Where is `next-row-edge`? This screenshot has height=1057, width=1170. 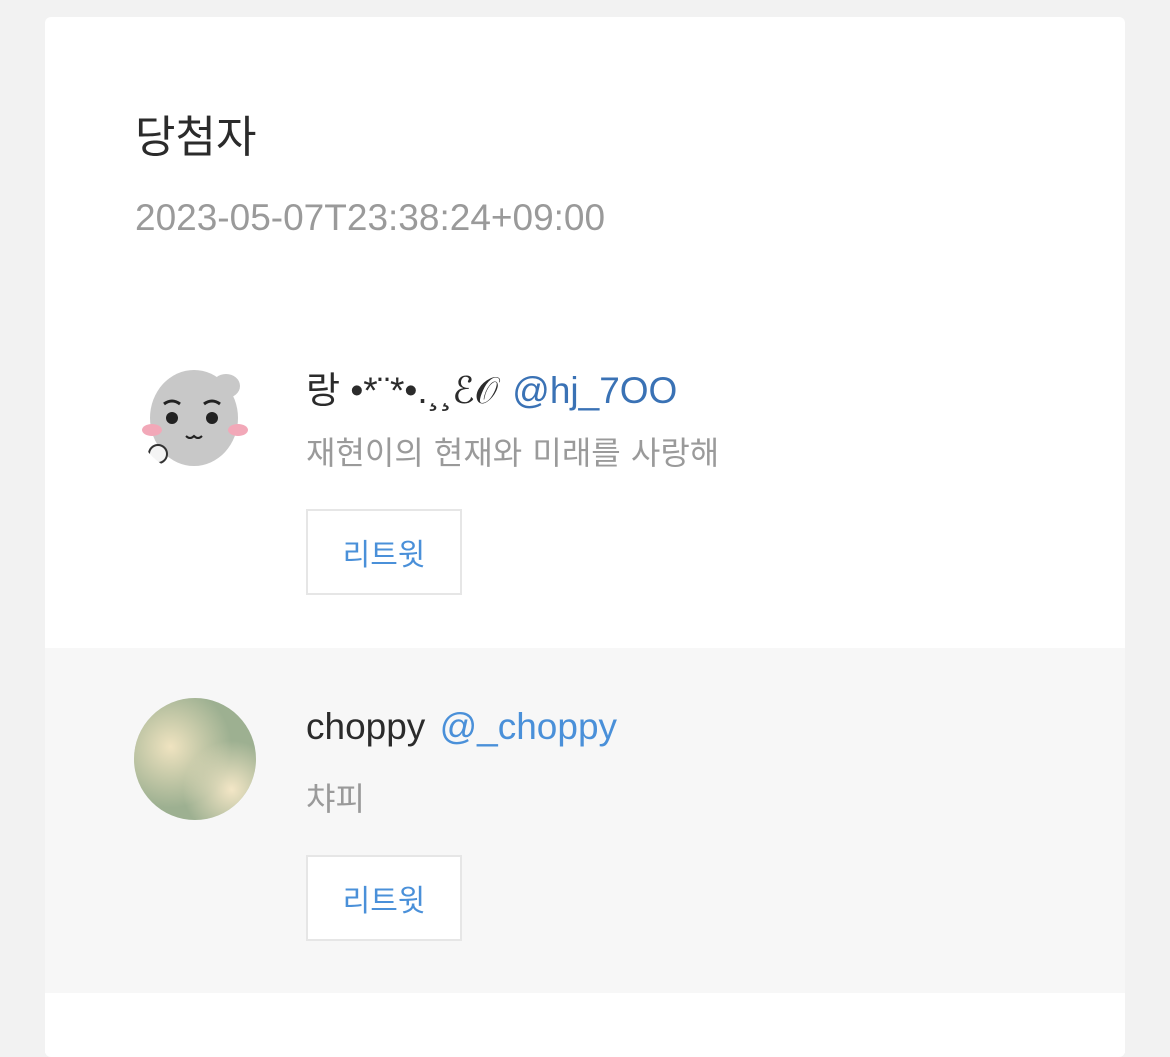 next-row-edge is located at coordinates (585, 1023).